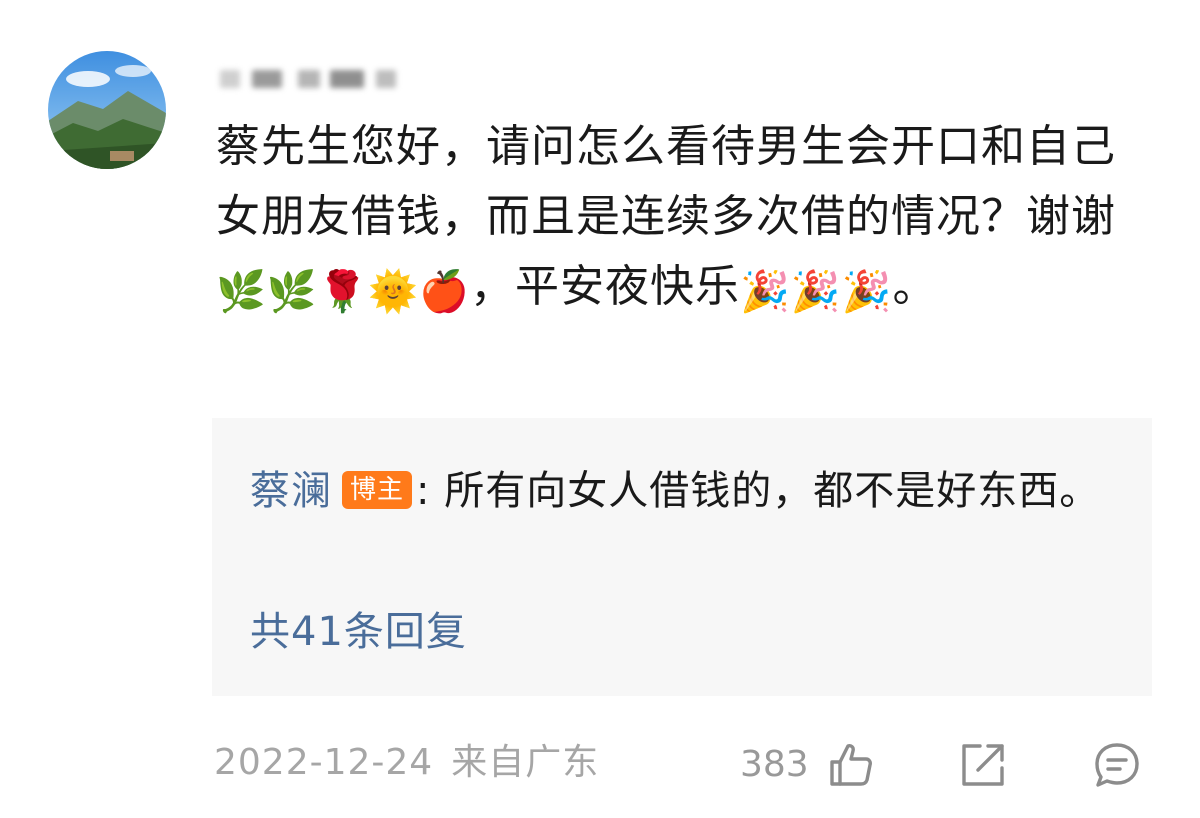 The height and width of the screenshot is (818, 1200). What do you see at coordinates (983, 765) in the screenshot?
I see `share-icon` at bounding box center [983, 765].